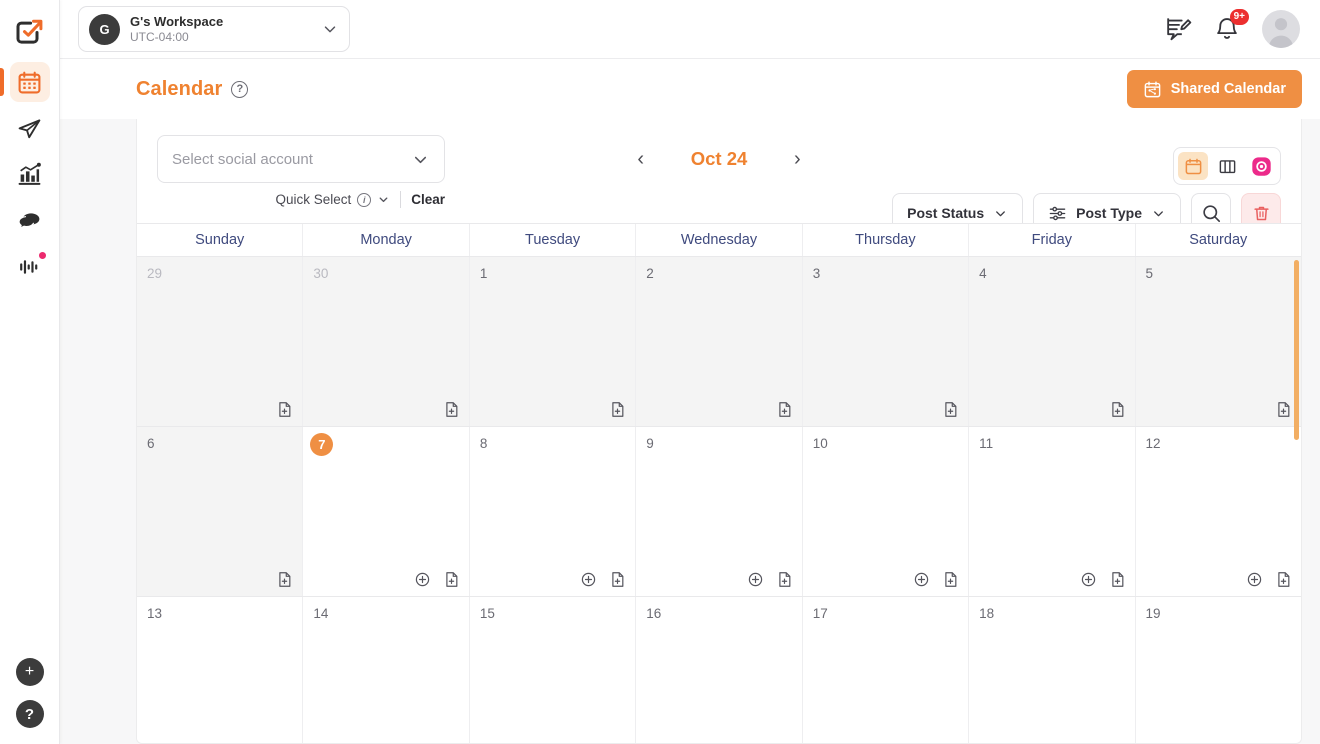  I want to click on view-toggle-group, so click(1227, 166).